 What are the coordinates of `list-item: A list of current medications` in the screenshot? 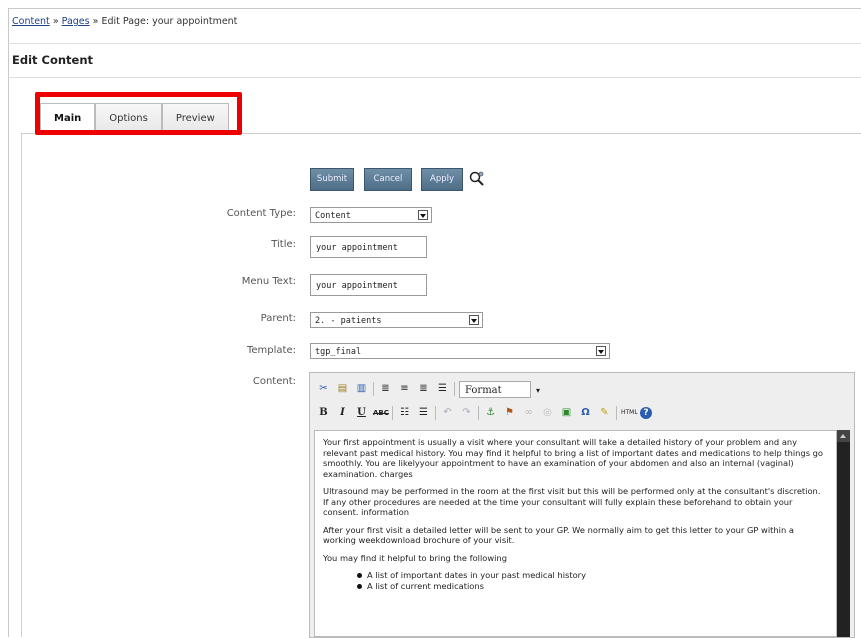 It's located at (592, 586).